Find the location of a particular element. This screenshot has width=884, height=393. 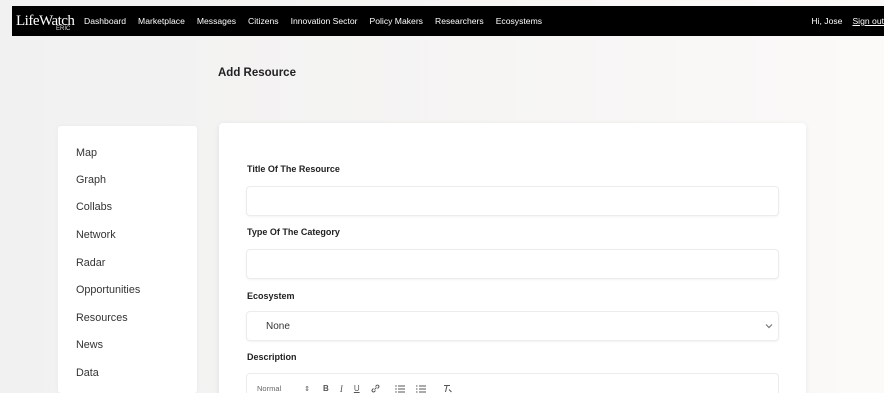

category-input is located at coordinates (512, 264).